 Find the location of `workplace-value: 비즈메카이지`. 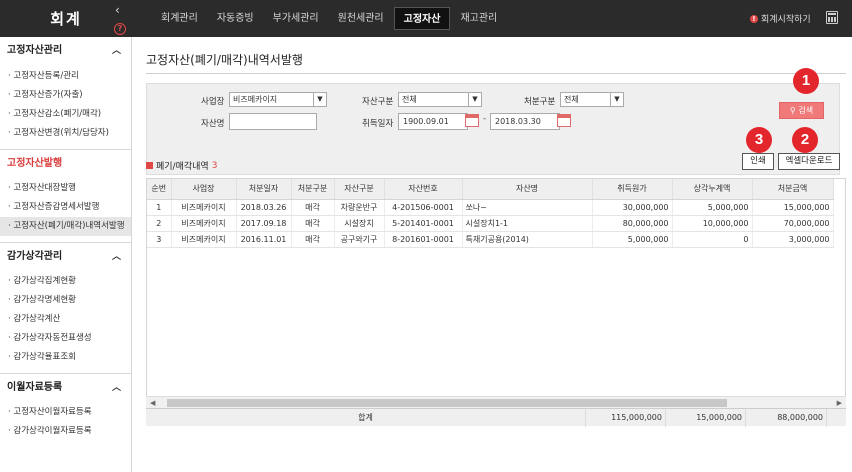

workplace-value: 비즈메카이지 is located at coordinates (255, 99).